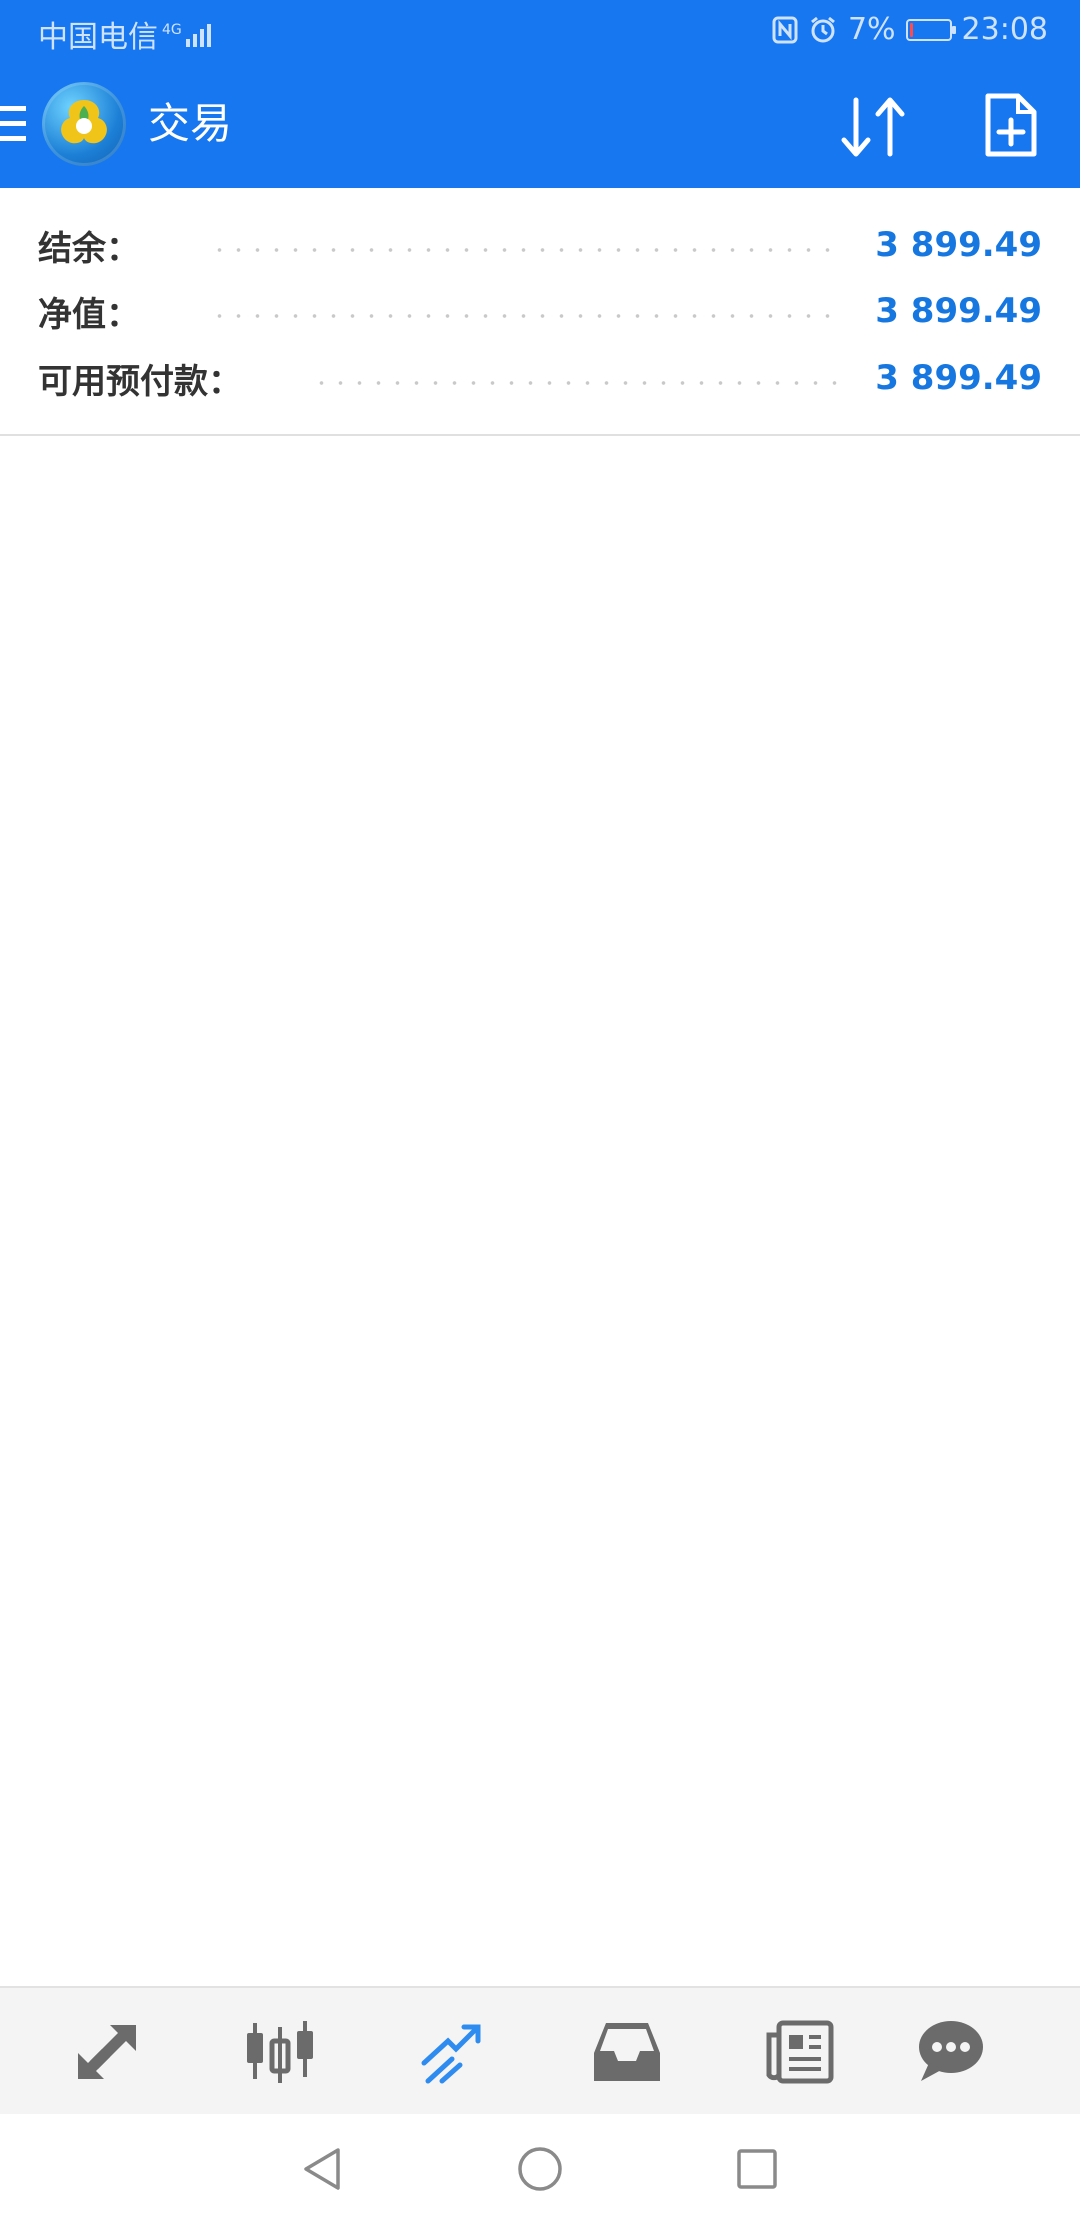  I want to click on history-icon, so click(627, 2052).